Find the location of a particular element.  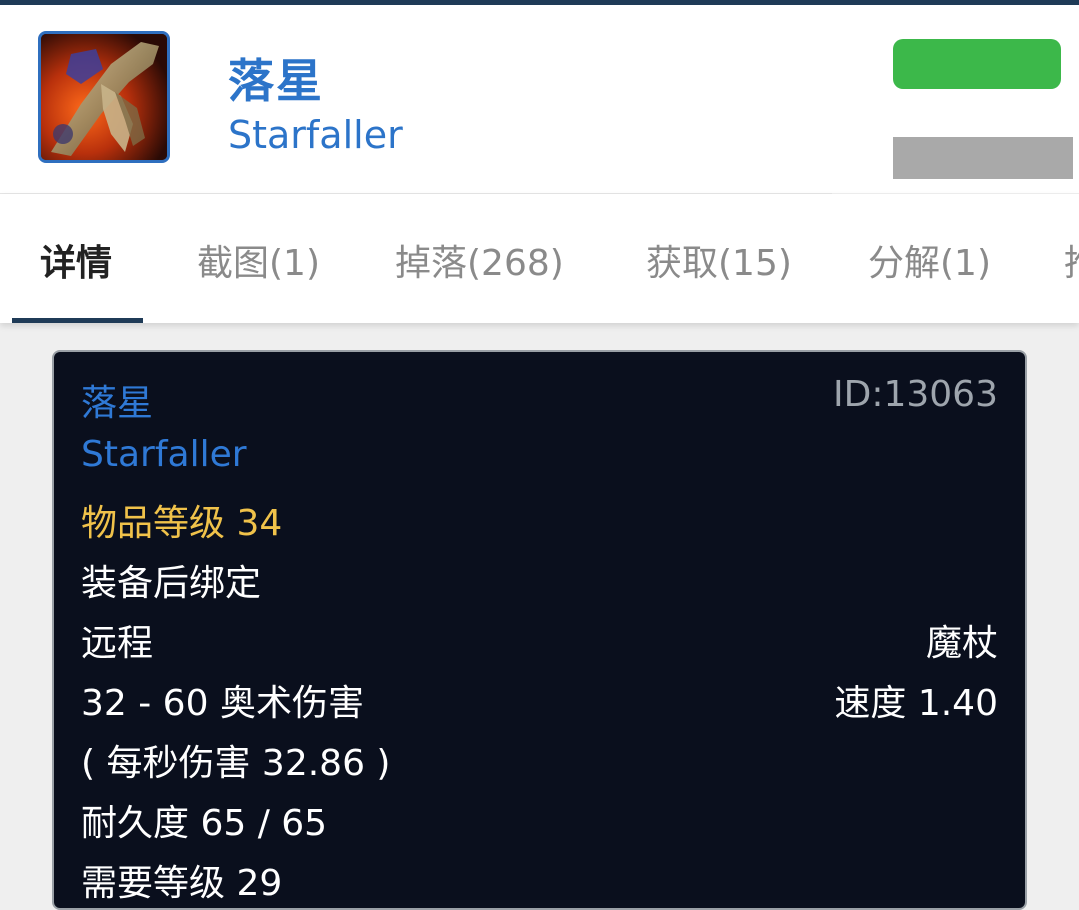

tooltip-damage: 32 - 60 奥术伤害 is located at coordinates (222, 703).